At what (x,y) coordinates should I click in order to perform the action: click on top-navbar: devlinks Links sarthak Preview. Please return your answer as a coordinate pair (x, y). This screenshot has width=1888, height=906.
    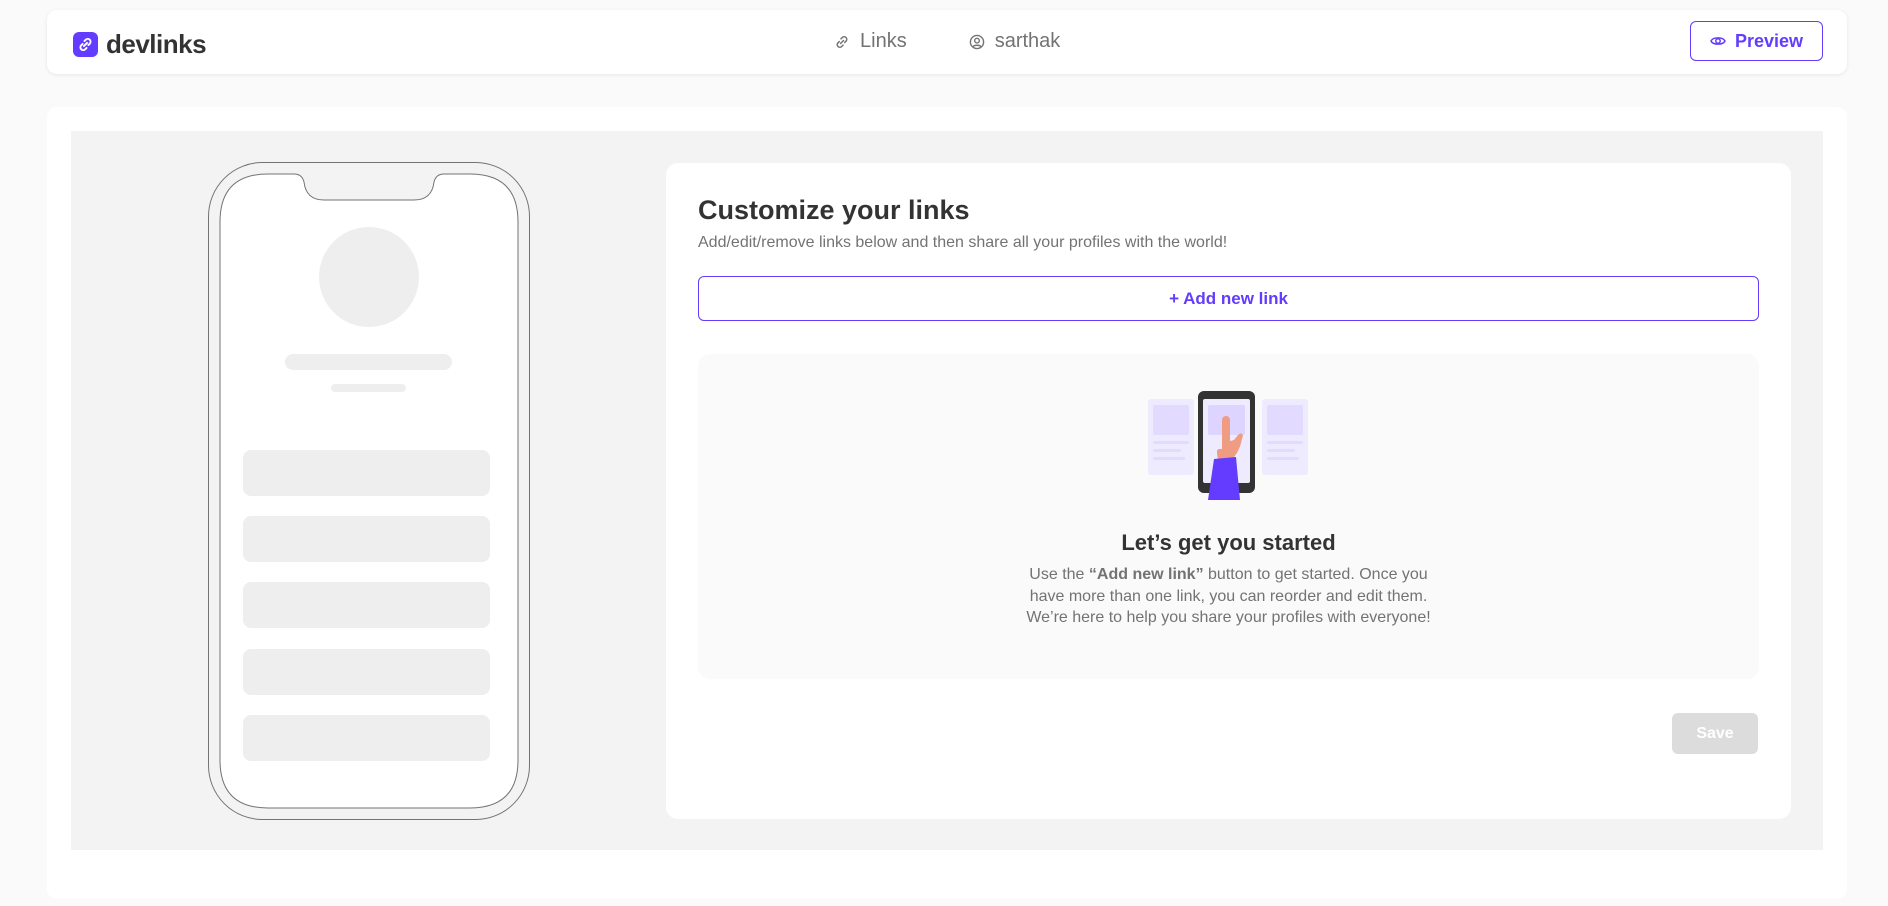
    Looking at the image, I should click on (947, 42).